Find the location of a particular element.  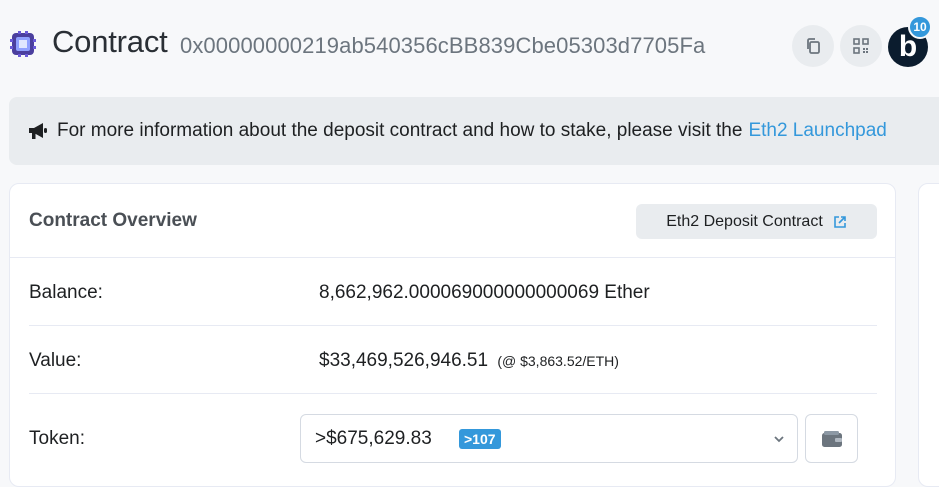

contract-logo-icon is located at coordinates (23, 44).